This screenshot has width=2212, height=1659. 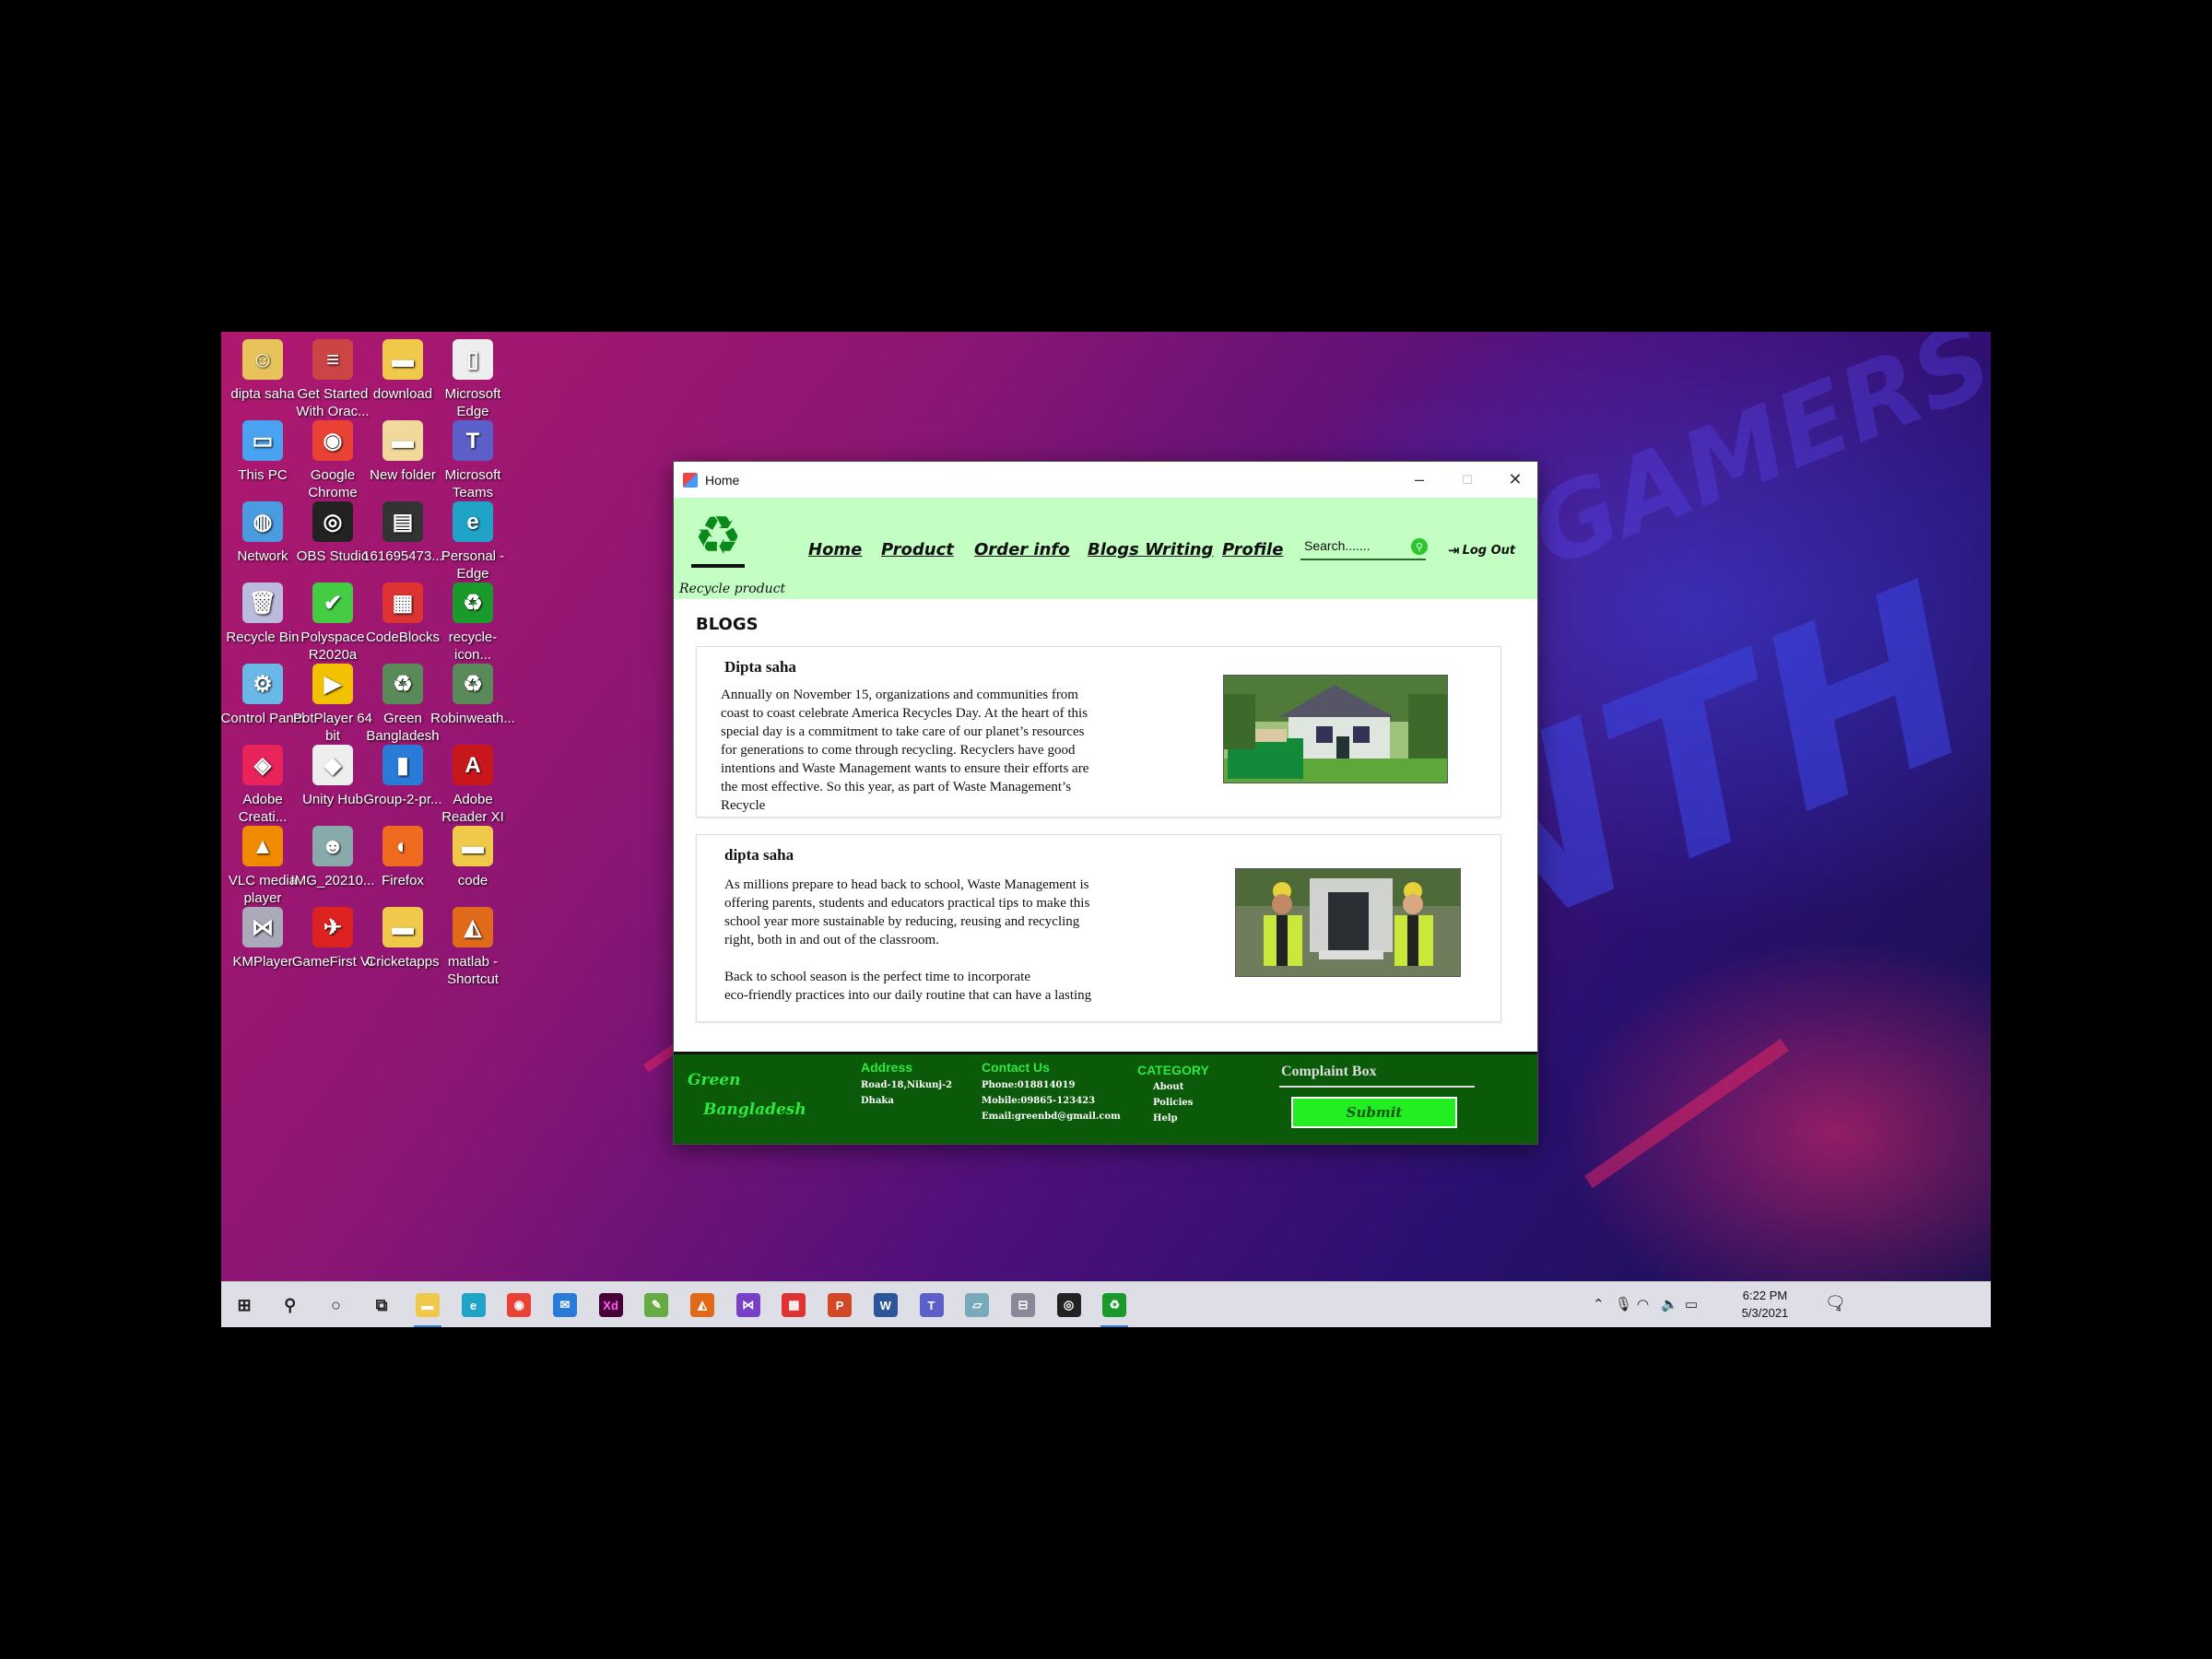 I want to click on post-image, so click(x=1335, y=729).